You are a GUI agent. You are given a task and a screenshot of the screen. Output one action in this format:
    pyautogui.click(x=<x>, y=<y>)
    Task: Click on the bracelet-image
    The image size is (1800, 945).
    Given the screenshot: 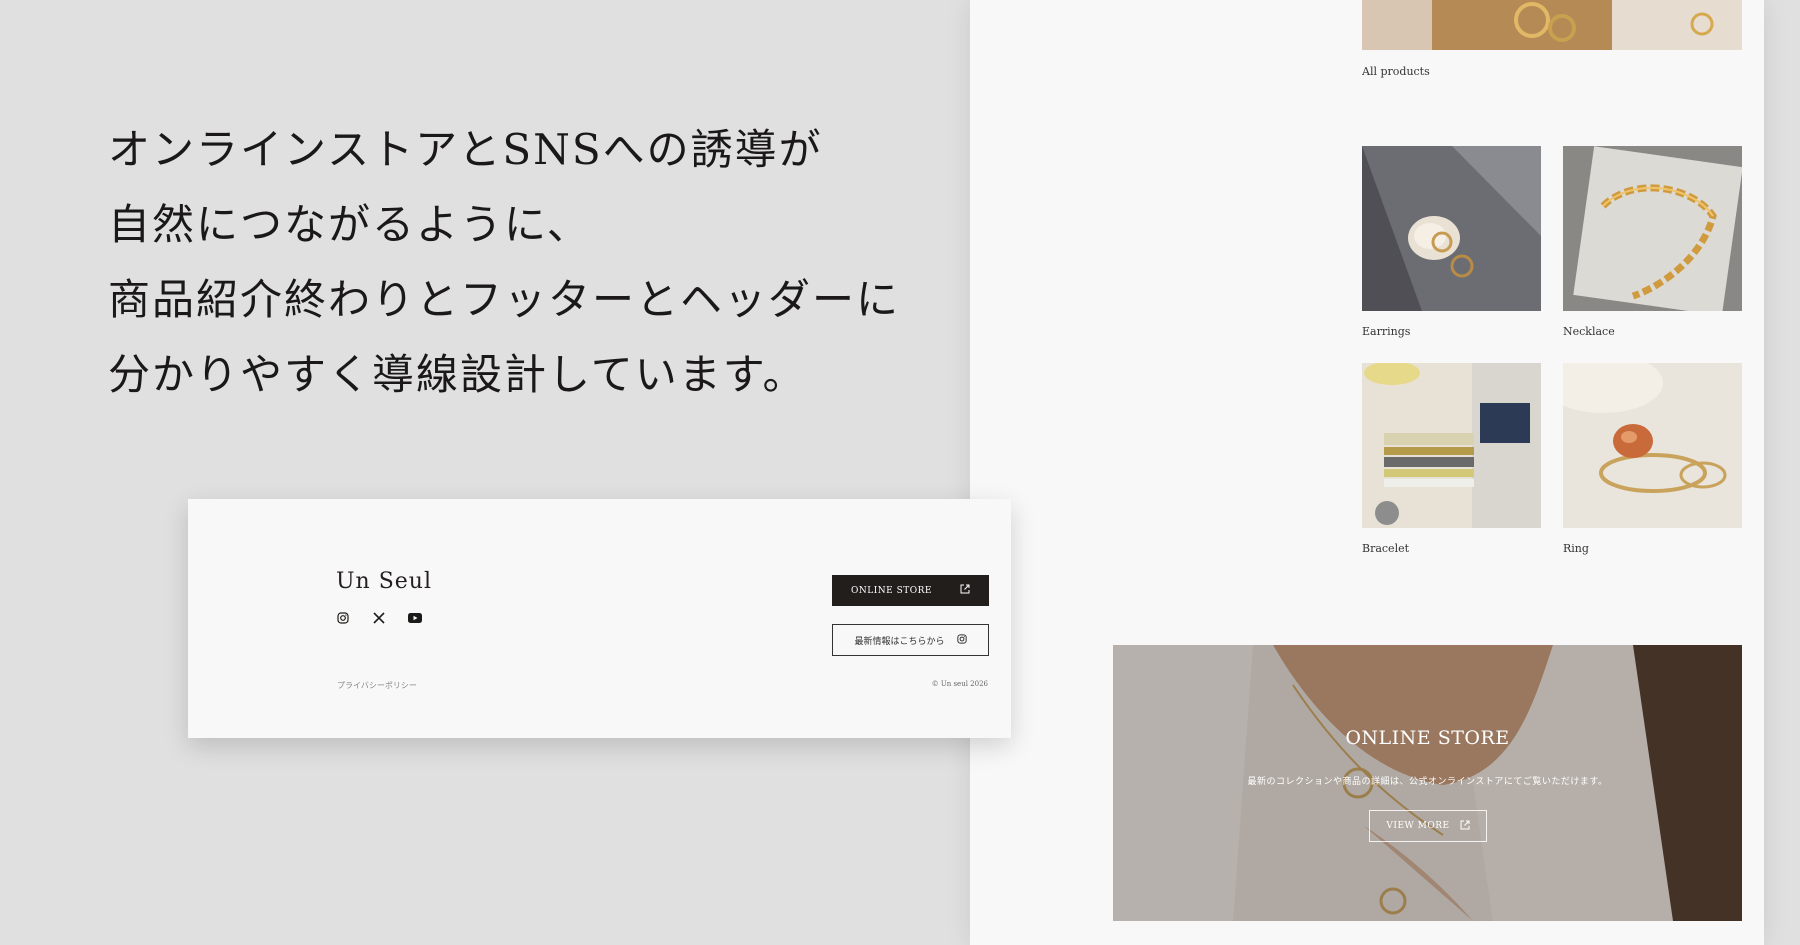 What is the action you would take?
    pyautogui.click(x=1451, y=445)
    